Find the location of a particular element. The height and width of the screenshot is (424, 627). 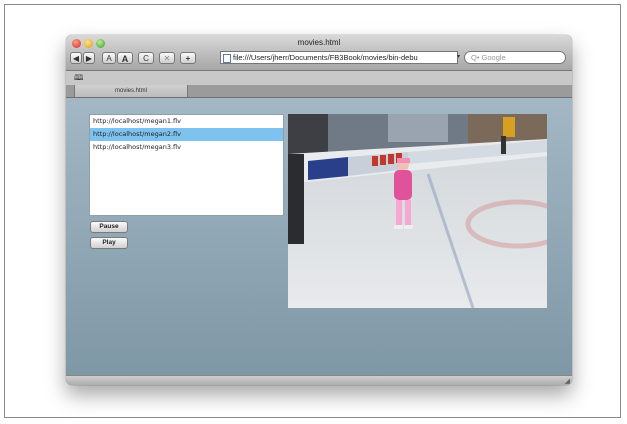

forward-button: ▶ is located at coordinates (89, 58).